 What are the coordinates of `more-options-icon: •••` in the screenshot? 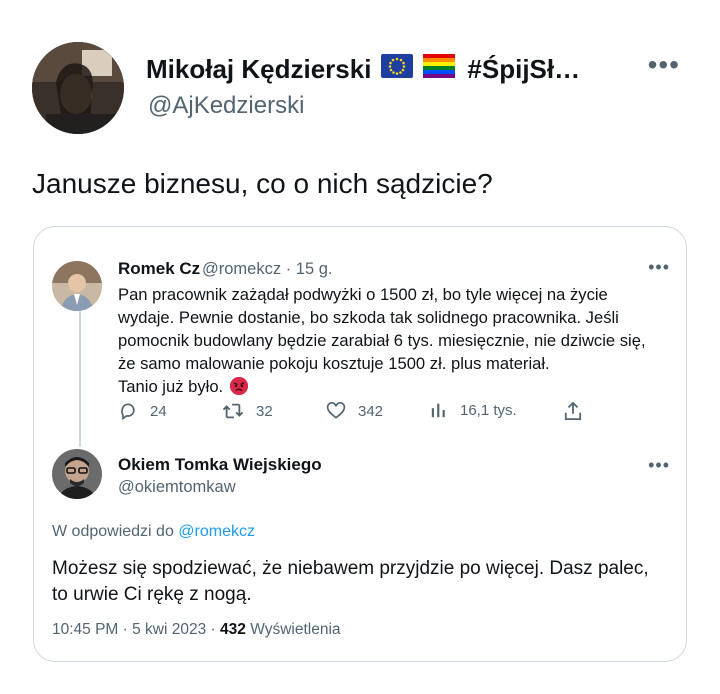 It's located at (664, 65).